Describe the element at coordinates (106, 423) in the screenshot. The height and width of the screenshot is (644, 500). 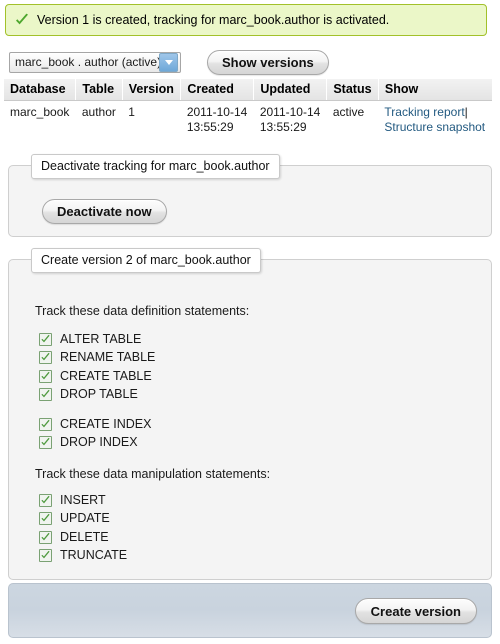
I see `checkbox-label-create-index: CREATE INDEX` at that location.